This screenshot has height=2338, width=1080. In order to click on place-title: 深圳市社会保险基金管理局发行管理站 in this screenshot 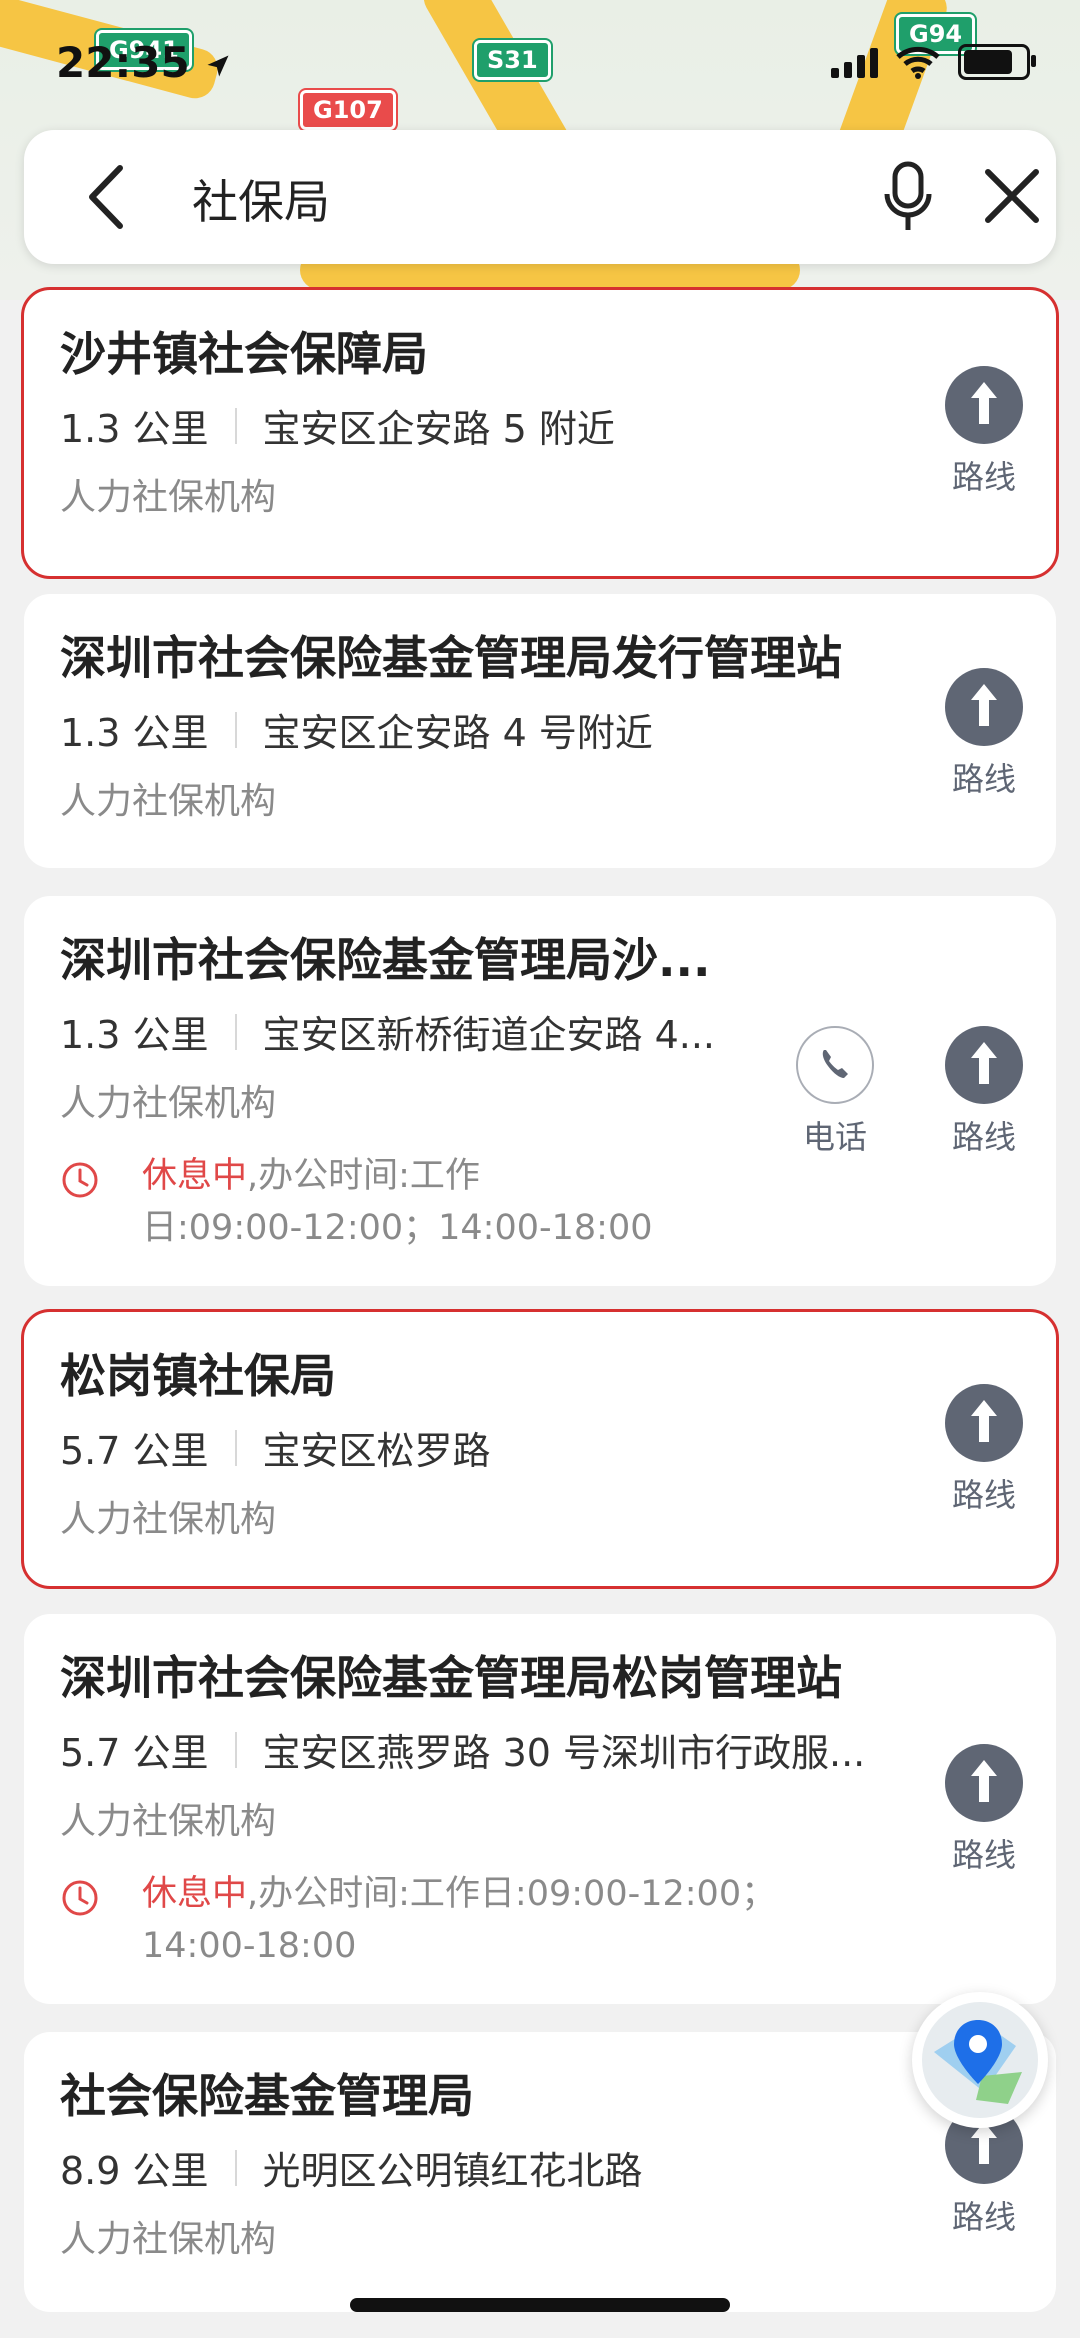, I will do `click(451, 658)`.